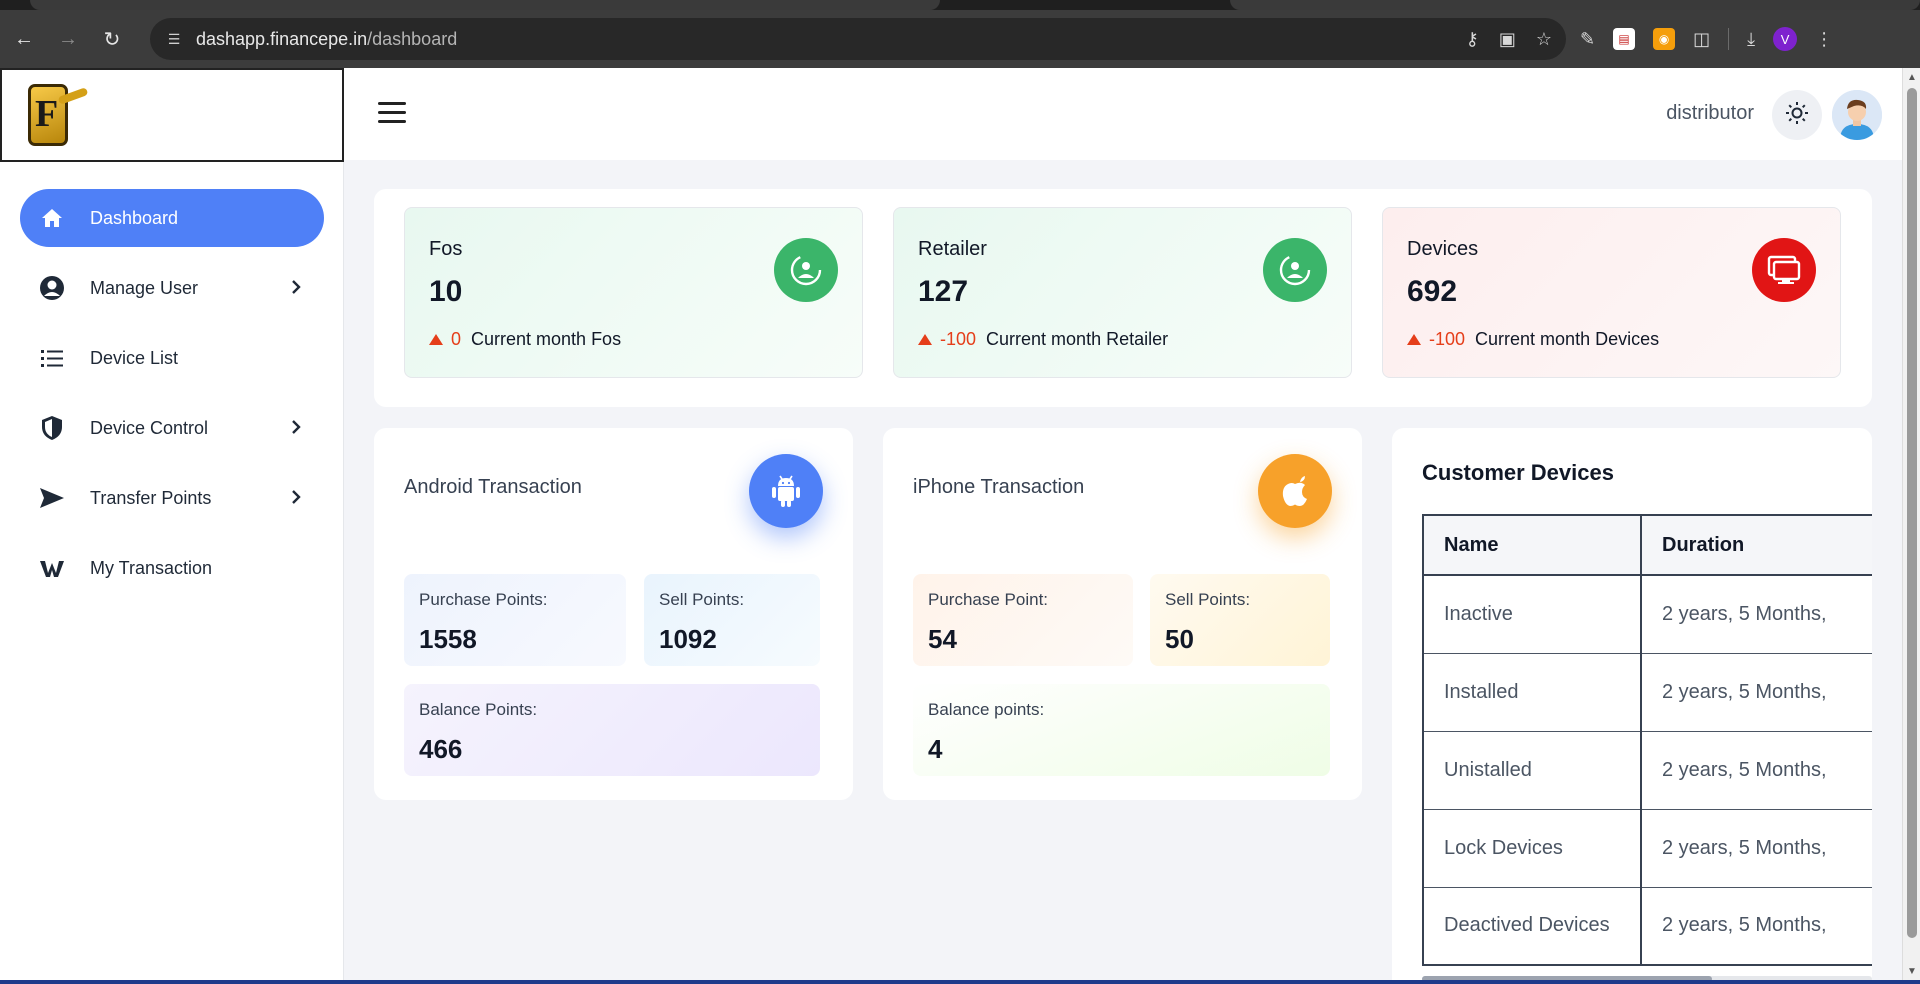 The width and height of the screenshot is (1920, 984). What do you see at coordinates (1785, 39) in the screenshot?
I see `profile-avatar-icon: V` at bounding box center [1785, 39].